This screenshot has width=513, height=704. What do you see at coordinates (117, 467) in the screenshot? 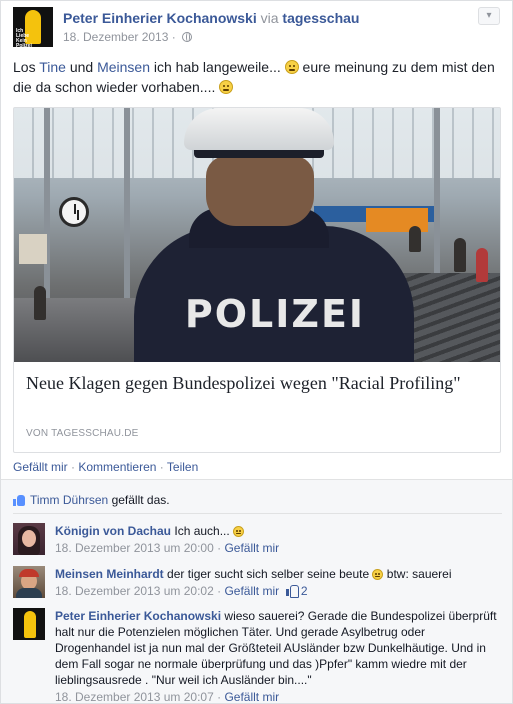
I see `comment-button: Kommentieren` at bounding box center [117, 467].